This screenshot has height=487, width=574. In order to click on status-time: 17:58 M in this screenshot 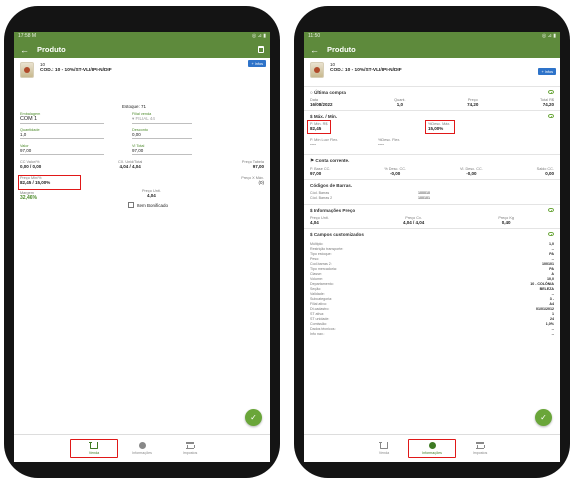, I will do `click(27, 36)`.